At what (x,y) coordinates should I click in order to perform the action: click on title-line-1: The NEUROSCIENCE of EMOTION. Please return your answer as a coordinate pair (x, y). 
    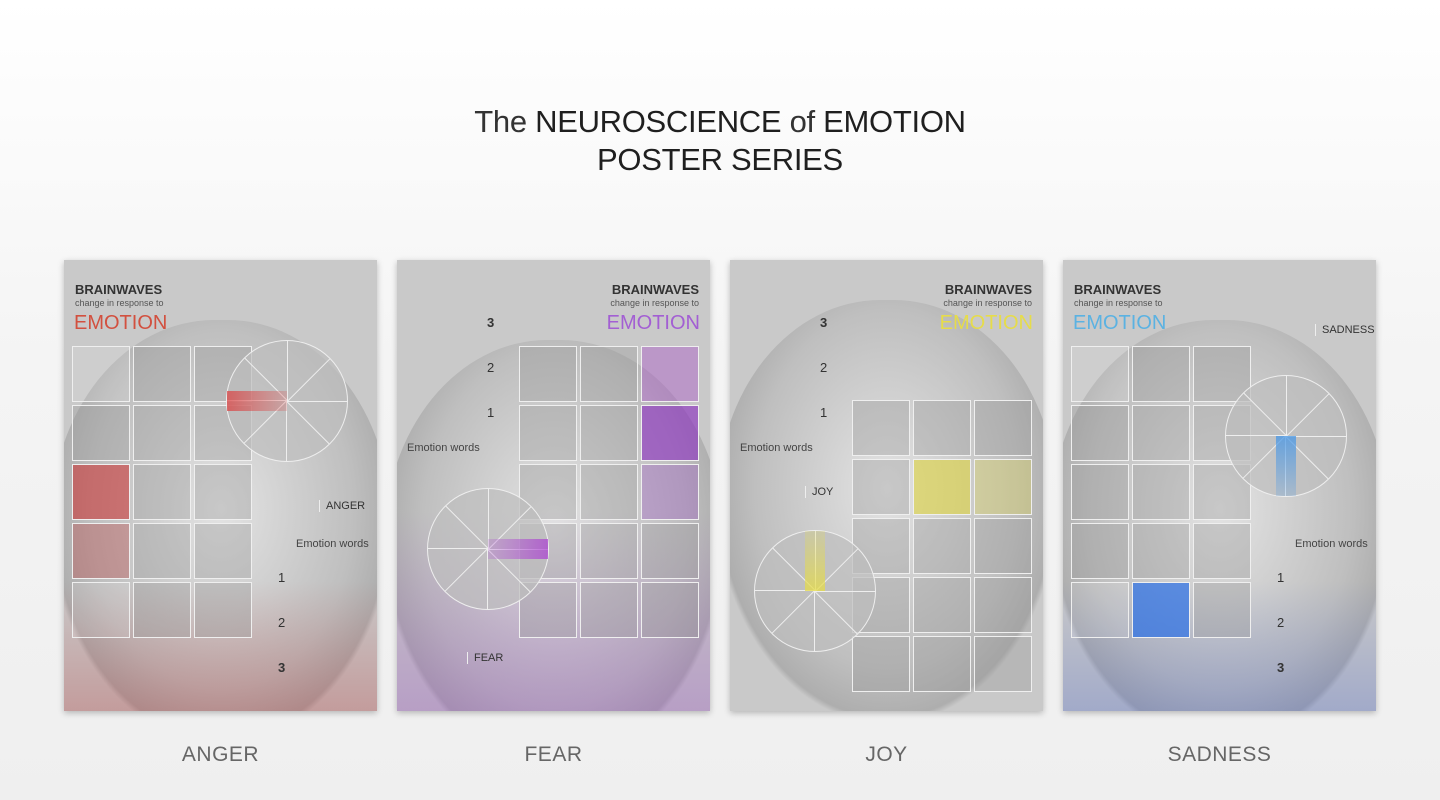
    Looking at the image, I should click on (720, 122).